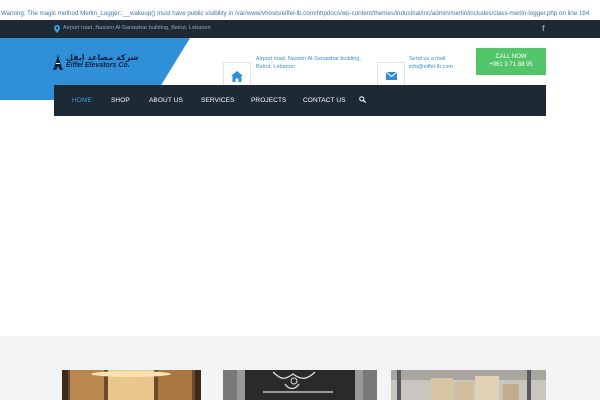 Image resolution: width=600 pixels, height=400 pixels. Describe the element at coordinates (237, 76) in the screenshot. I see `home-icon` at that location.